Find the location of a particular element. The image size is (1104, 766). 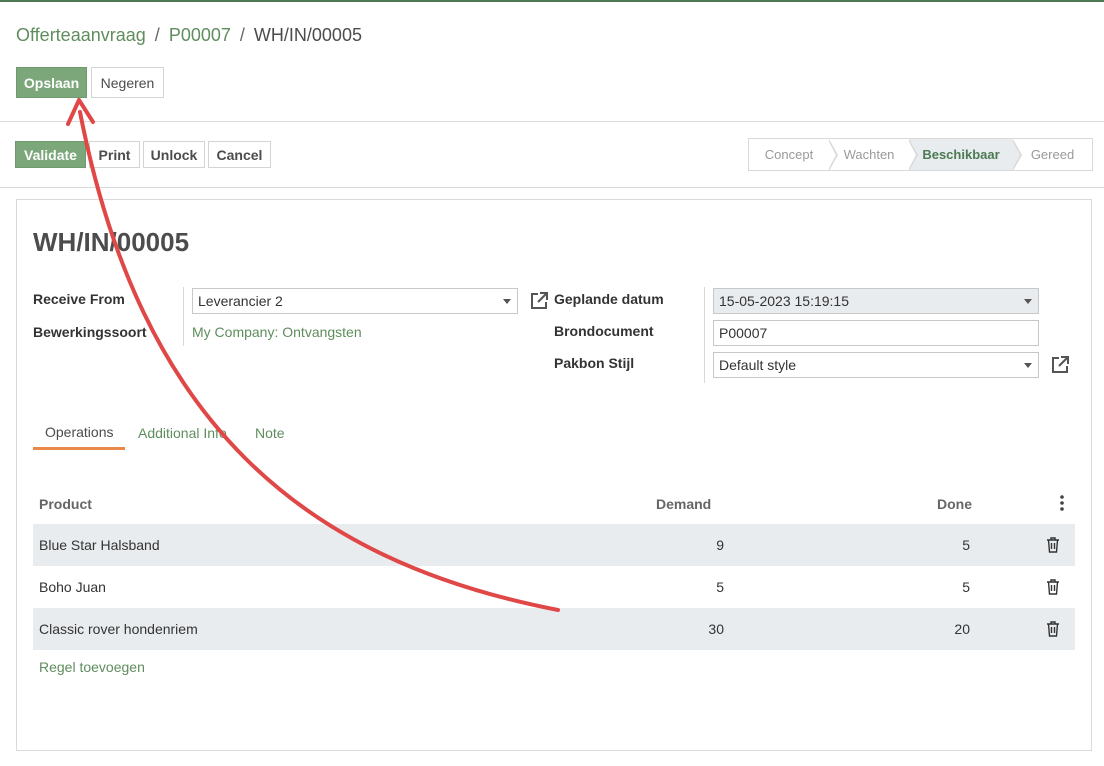

column-header-product: Product is located at coordinates (65, 504).